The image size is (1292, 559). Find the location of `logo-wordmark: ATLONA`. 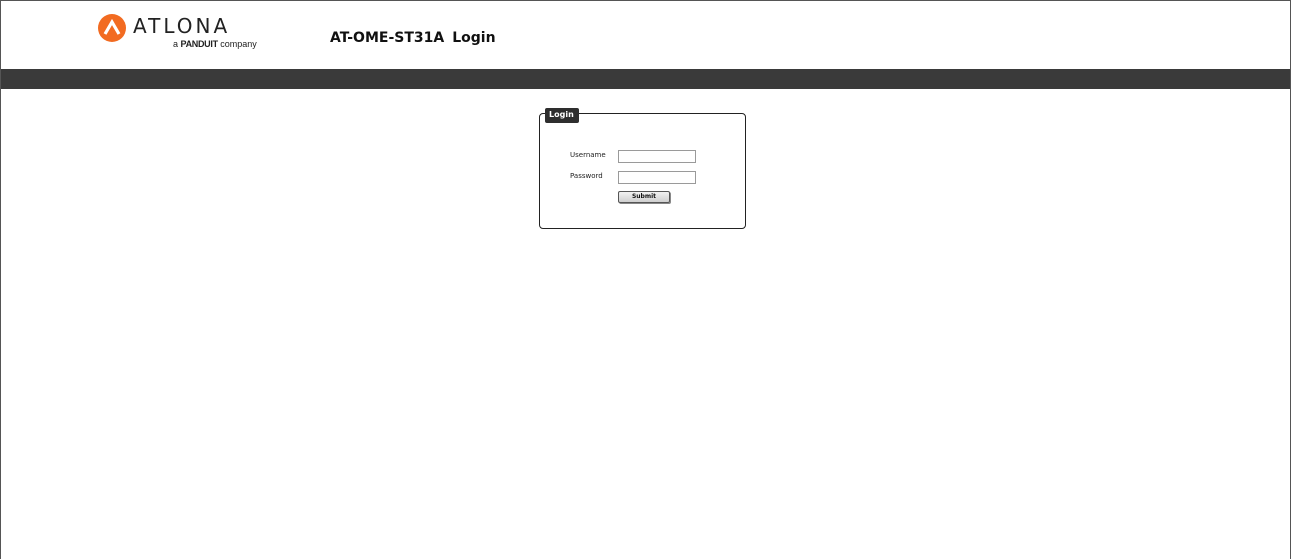

logo-wordmark: ATLONA is located at coordinates (182, 26).